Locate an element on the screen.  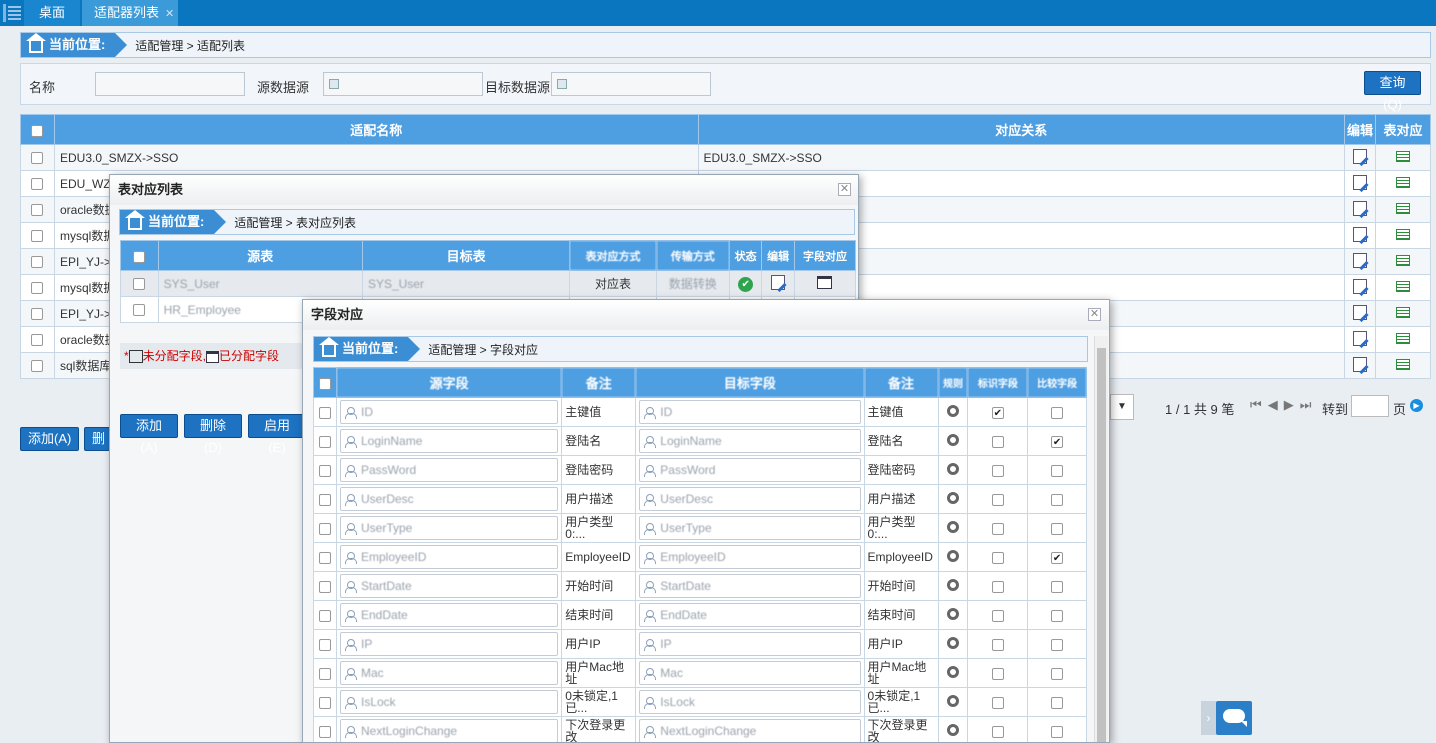
chat-icon is located at coordinates (1234, 718).